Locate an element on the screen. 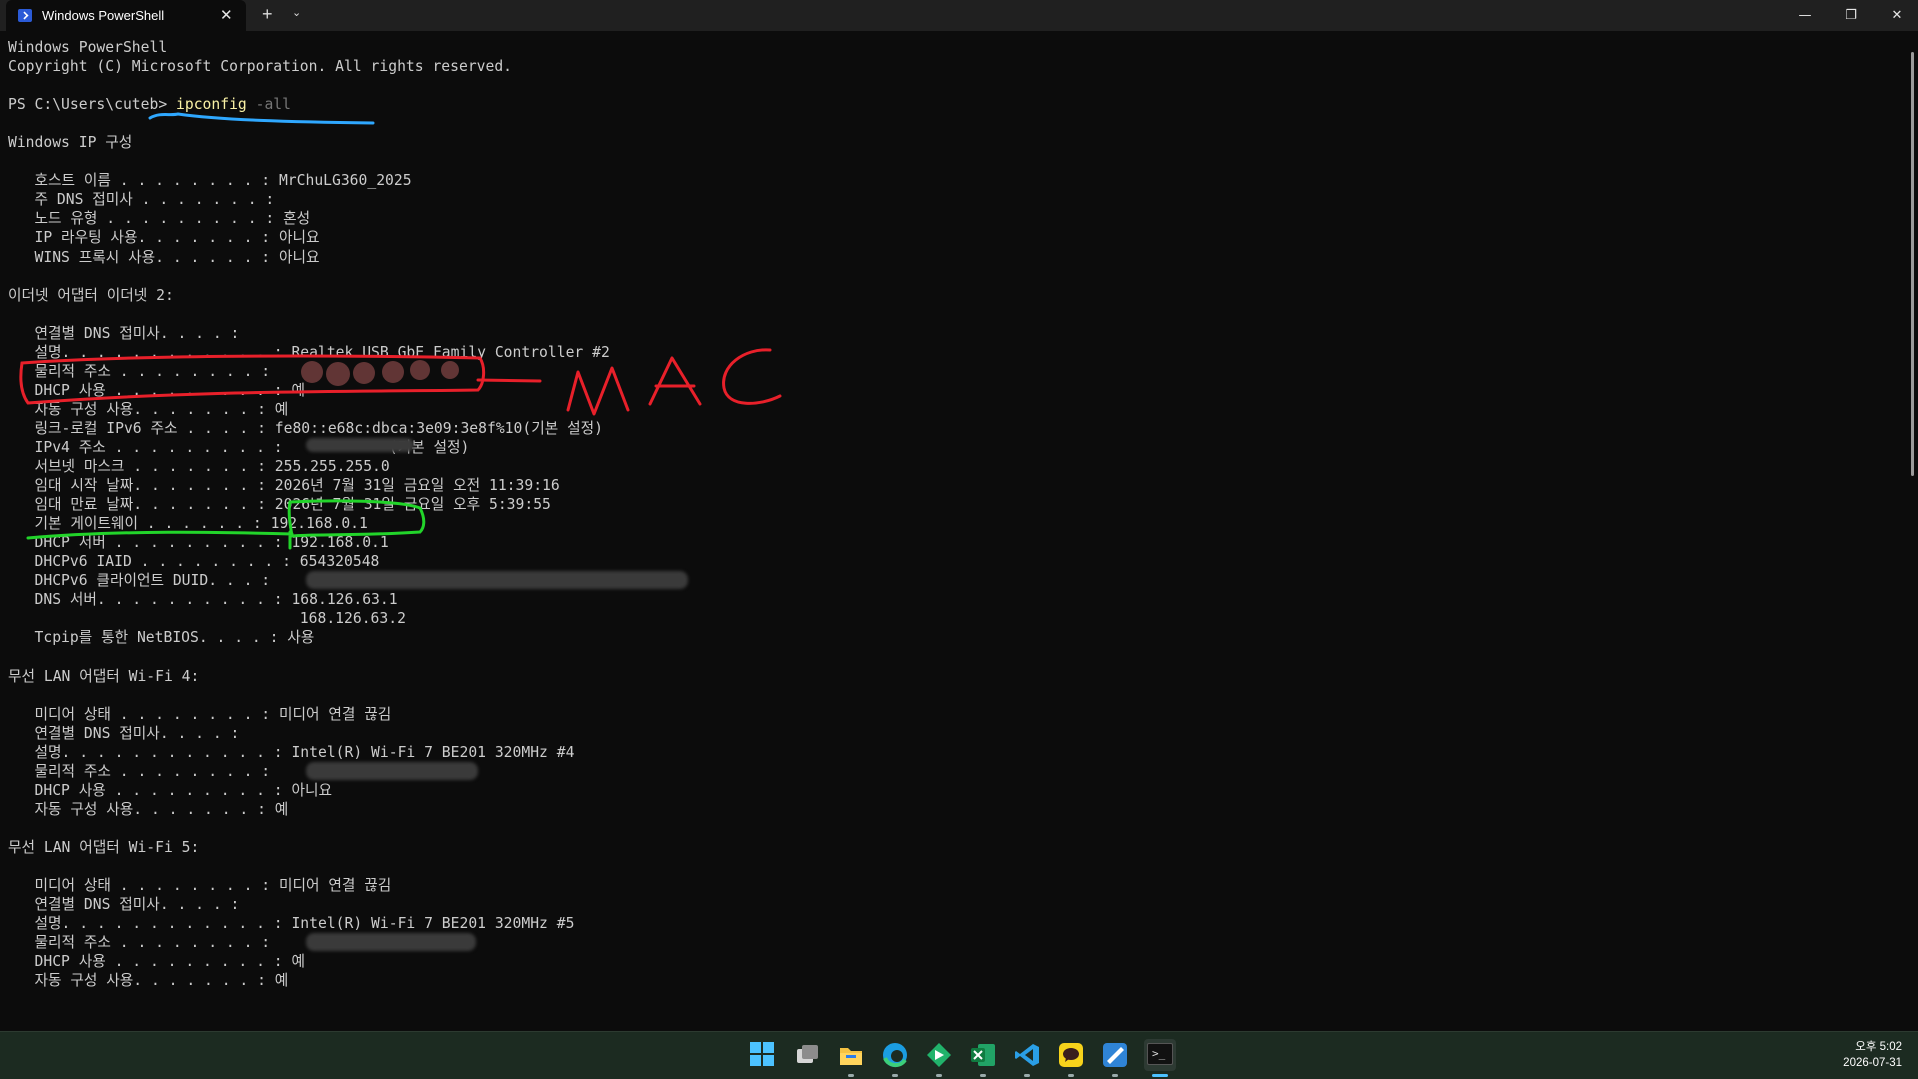 The width and height of the screenshot is (1918, 1079). green-app-running-indicator is located at coordinates (939, 1075).